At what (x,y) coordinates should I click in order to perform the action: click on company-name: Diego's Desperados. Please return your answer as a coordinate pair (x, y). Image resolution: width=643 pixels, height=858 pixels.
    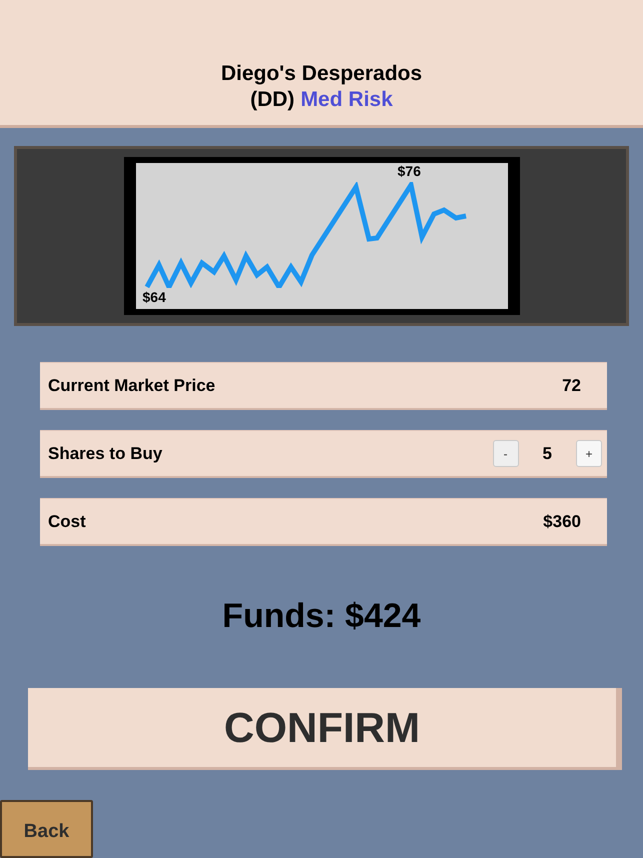
    Looking at the image, I should click on (321, 74).